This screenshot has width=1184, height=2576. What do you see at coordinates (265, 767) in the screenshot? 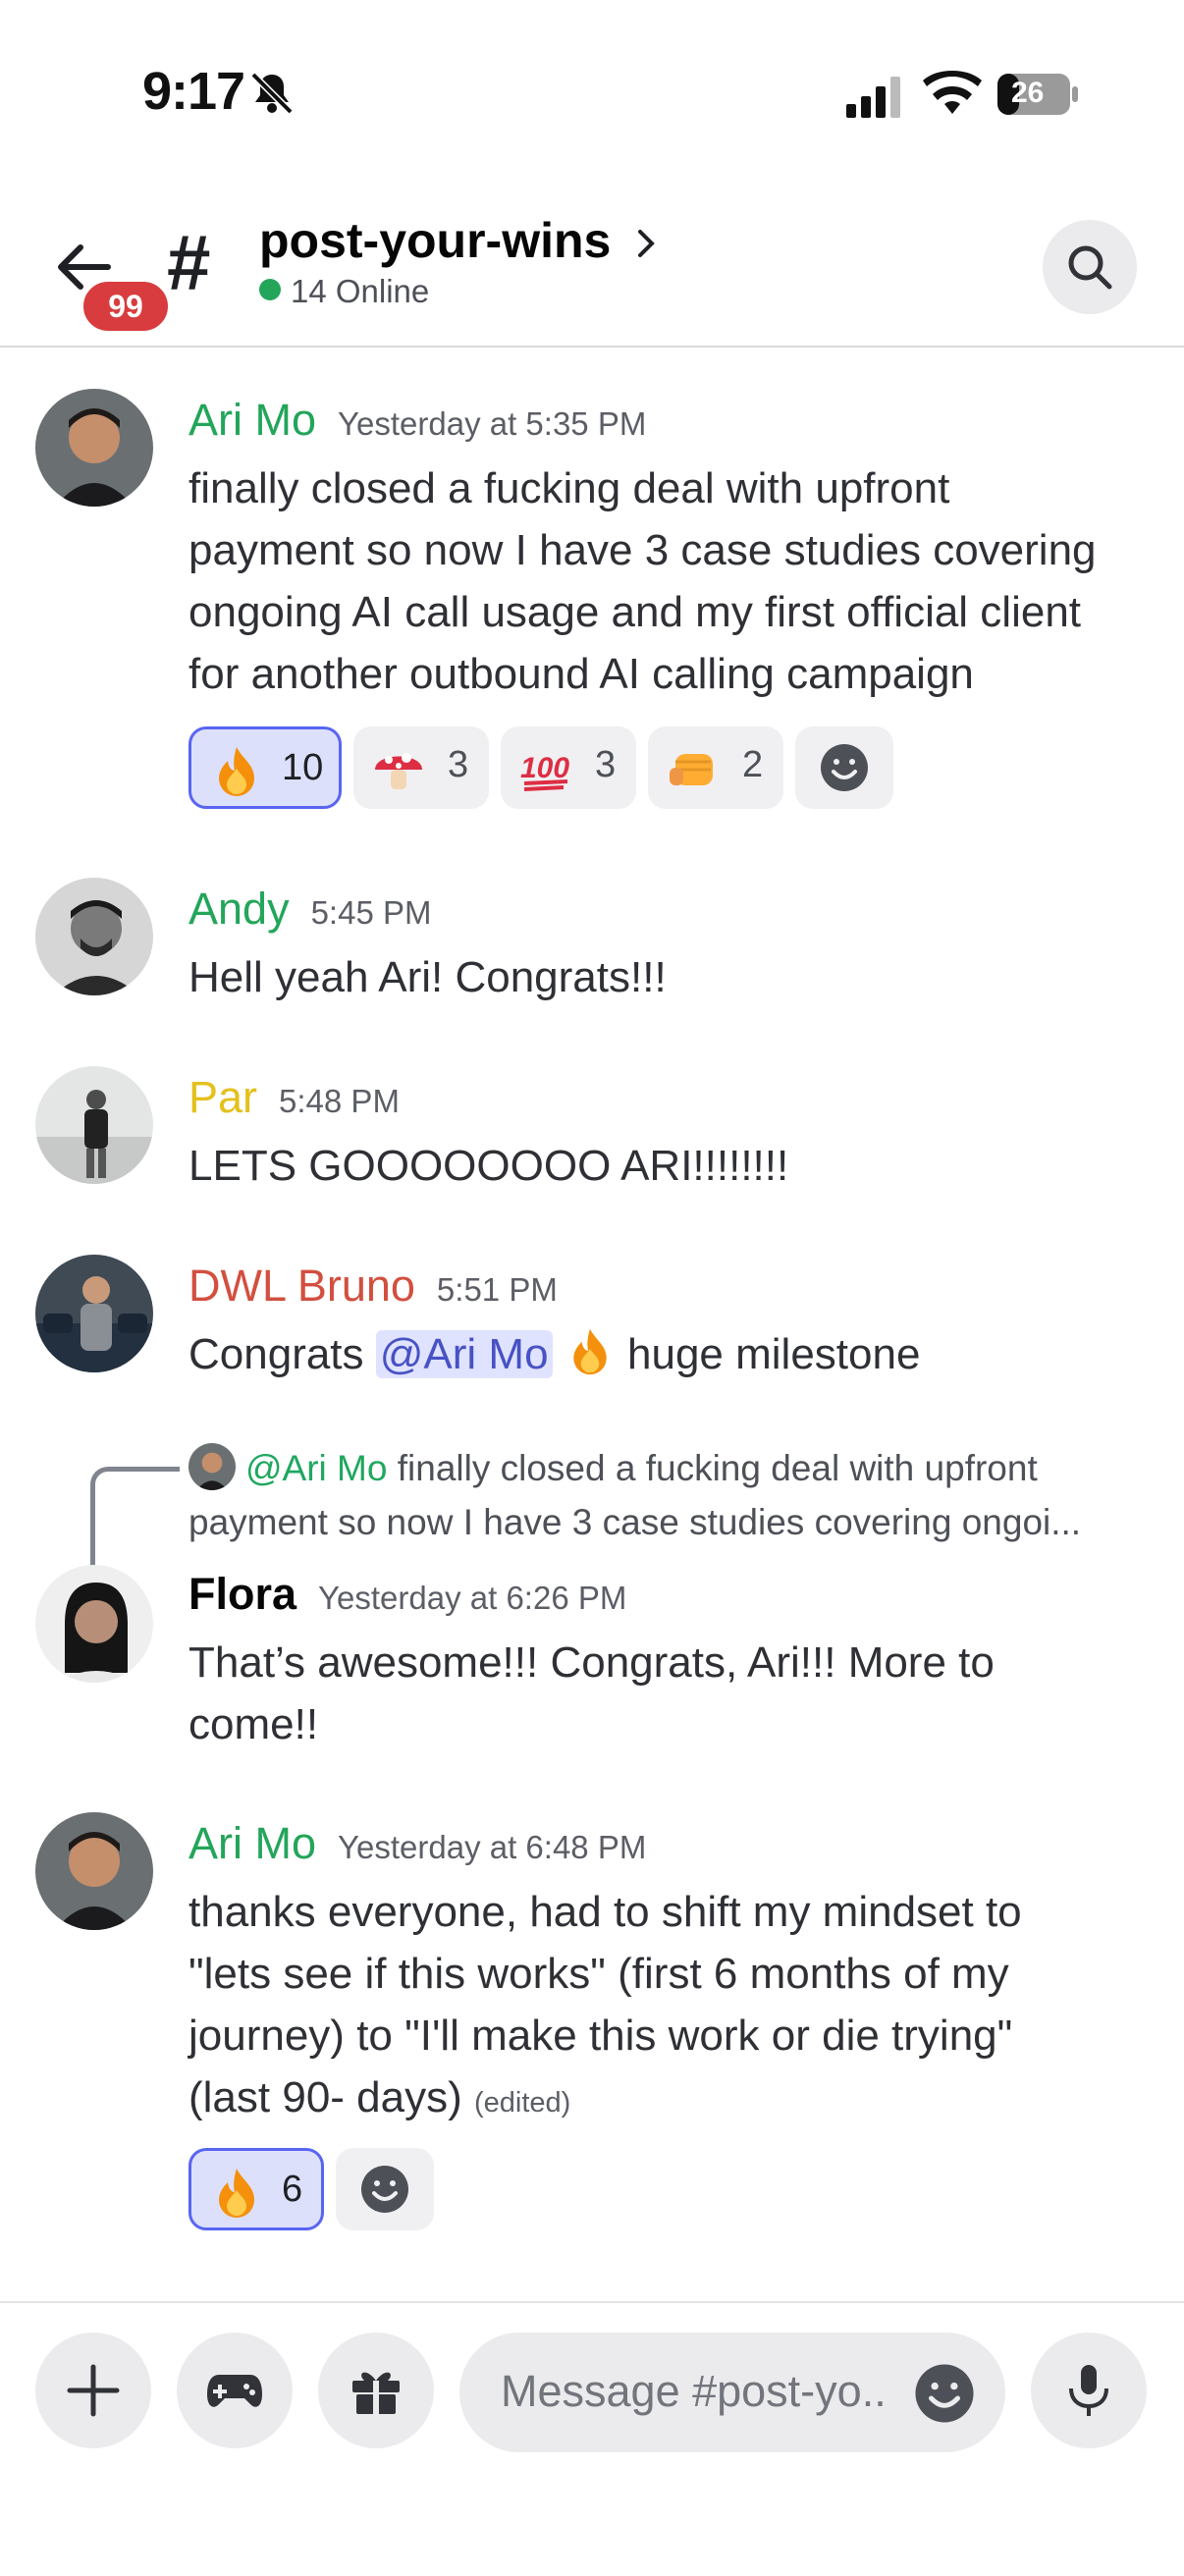
I see `reaction-fire: 10` at bounding box center [265, 767].